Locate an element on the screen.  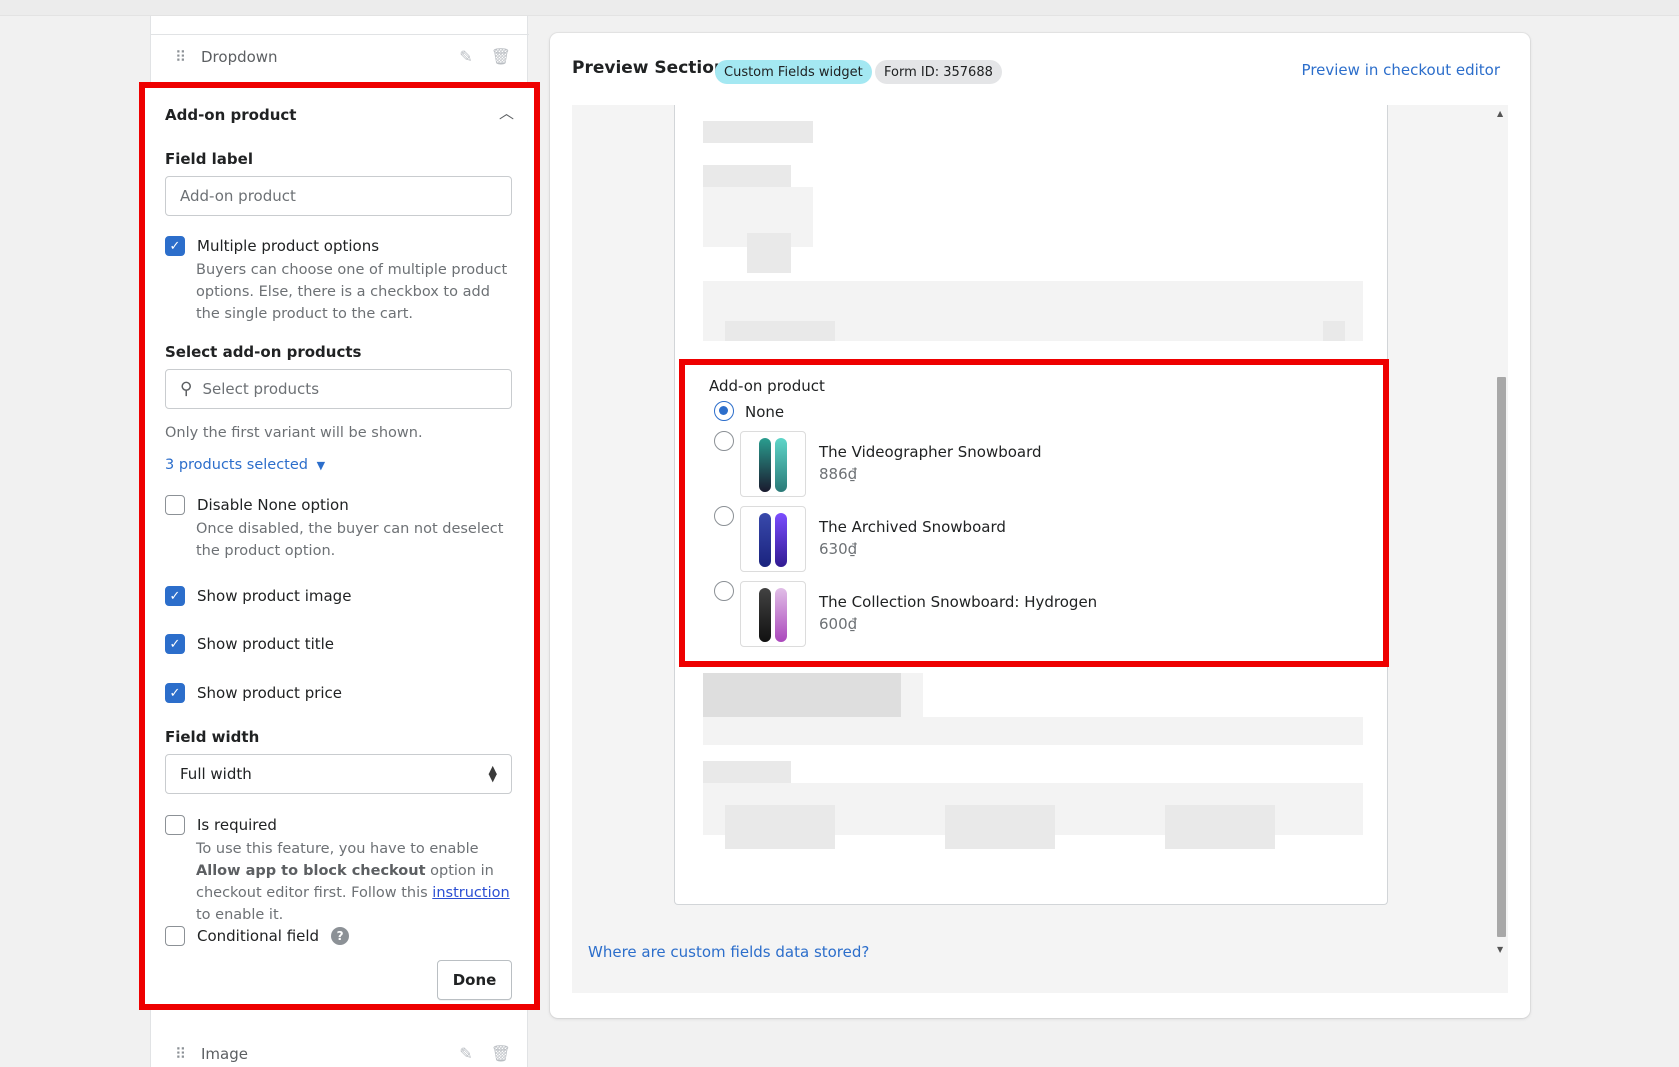
products-selected-link: 3 products selected ▼ is located at coordinates (325, 465).